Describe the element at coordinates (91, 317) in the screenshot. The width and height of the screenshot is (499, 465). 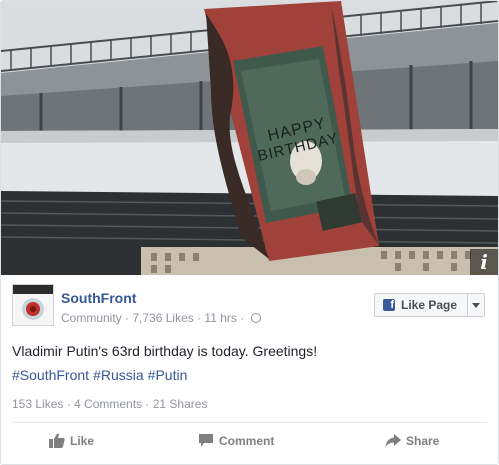
I see `page-category: Community` at that location.